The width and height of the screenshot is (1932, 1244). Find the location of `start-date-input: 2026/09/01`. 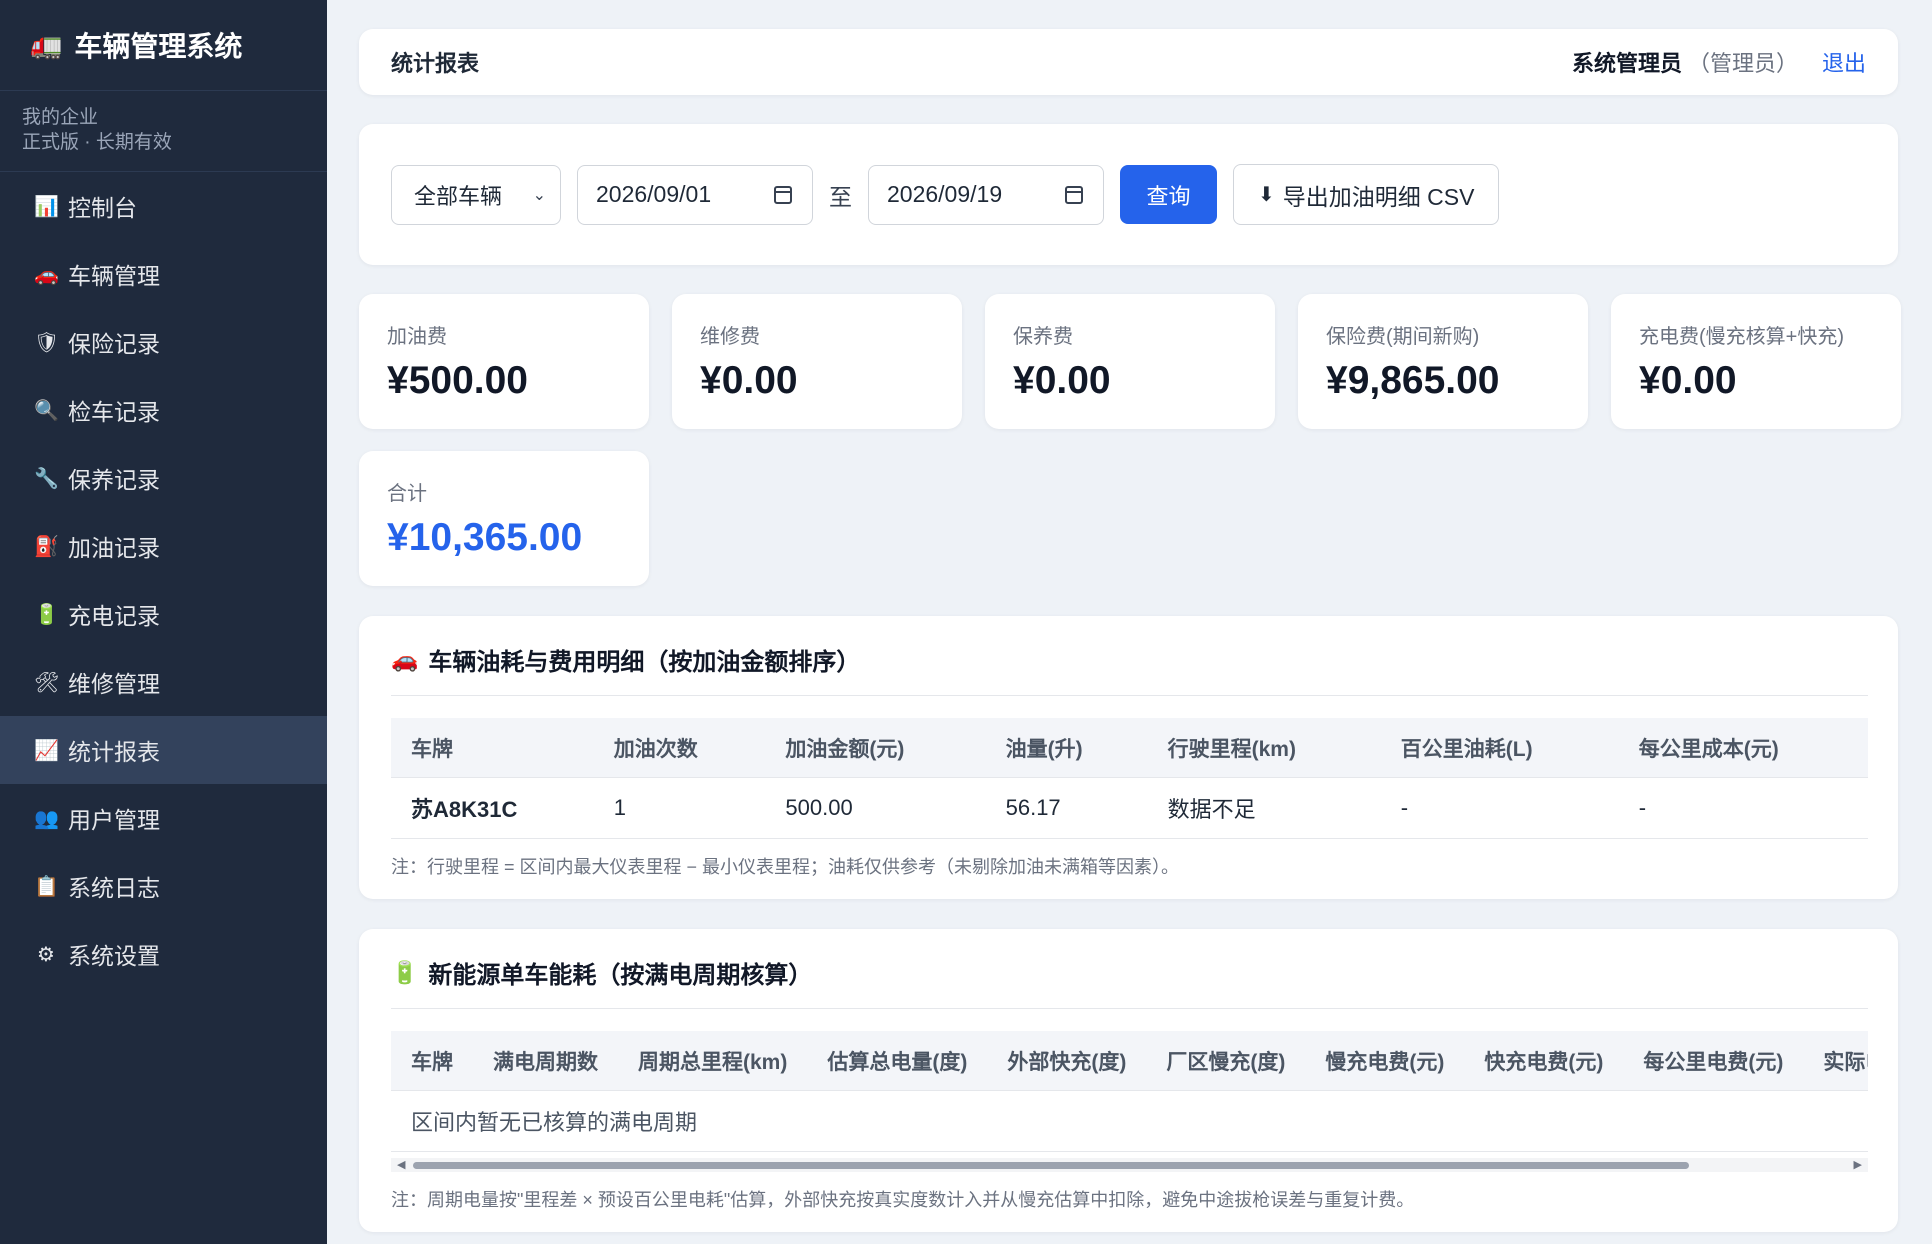

start-date-input: 2026/09/01 is located at coordinates (695, 194).